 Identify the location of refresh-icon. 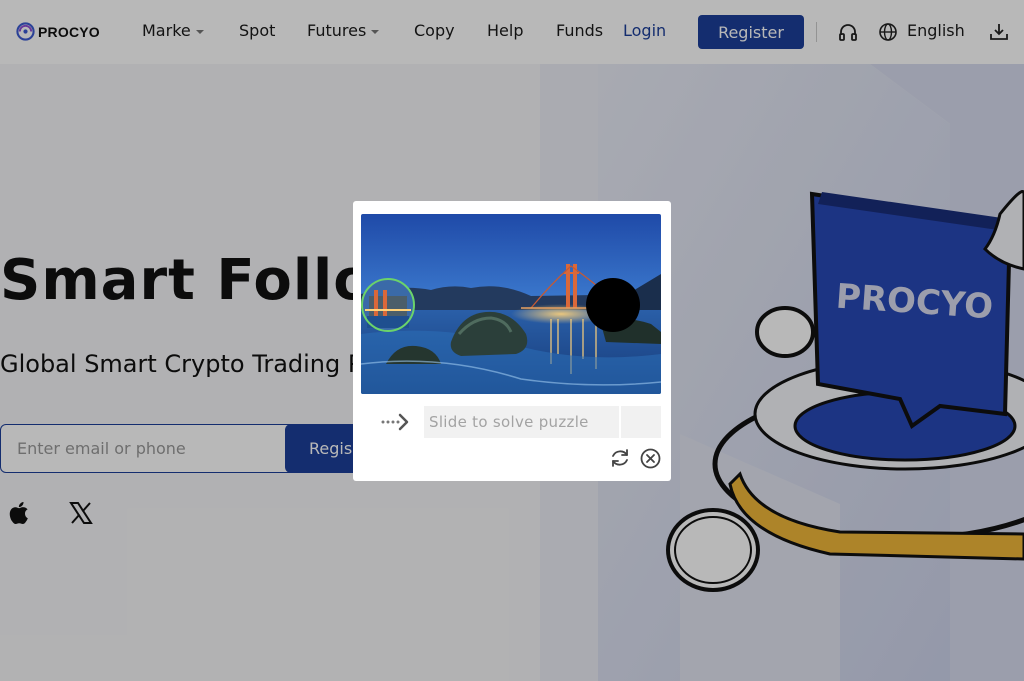
(620, 458).